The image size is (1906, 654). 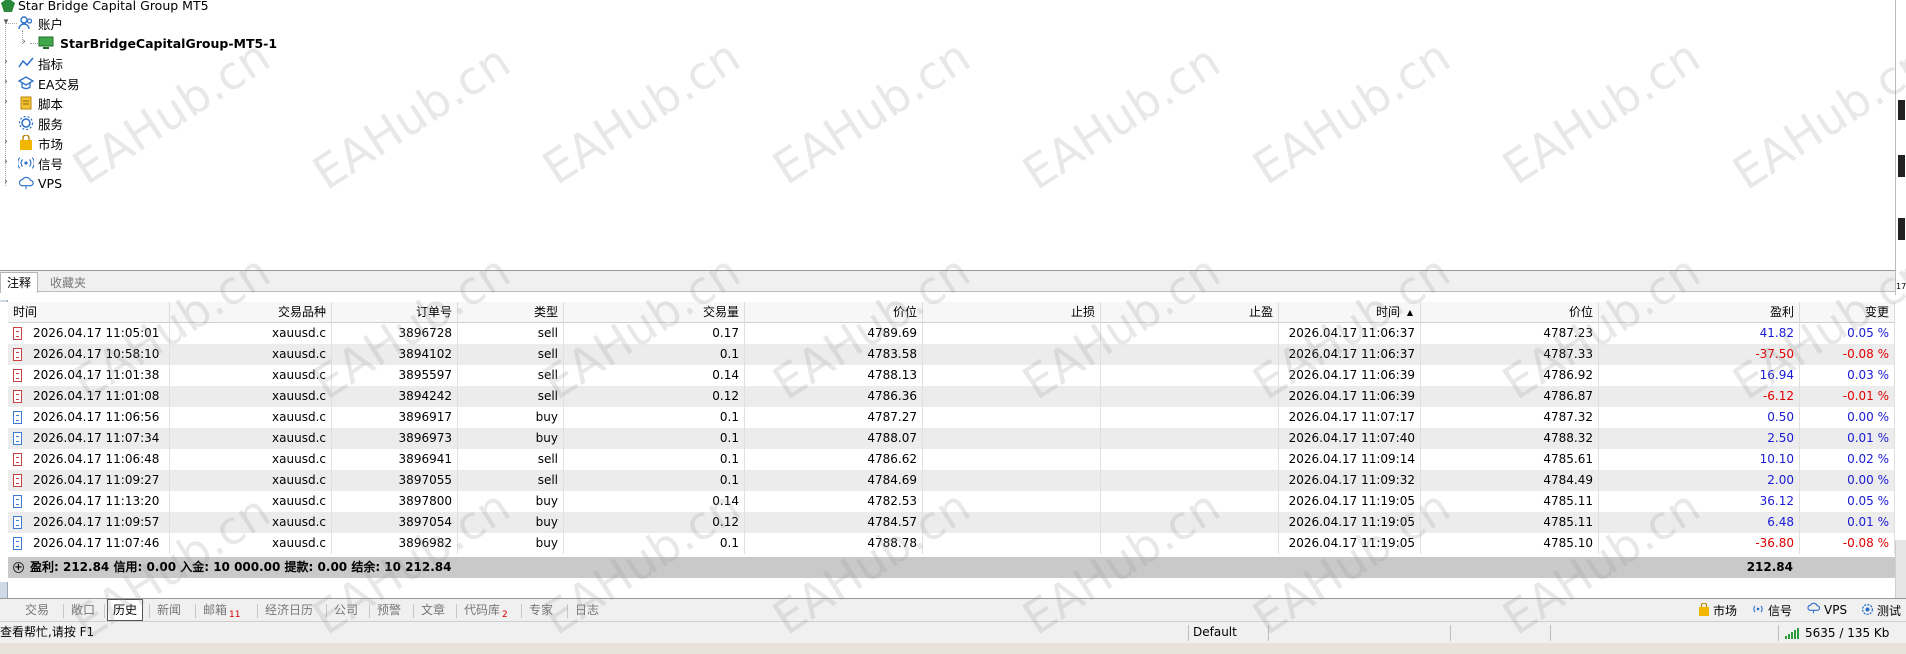 I want to click on cell-open-price: 4786.36, so click(x=834, y=396).